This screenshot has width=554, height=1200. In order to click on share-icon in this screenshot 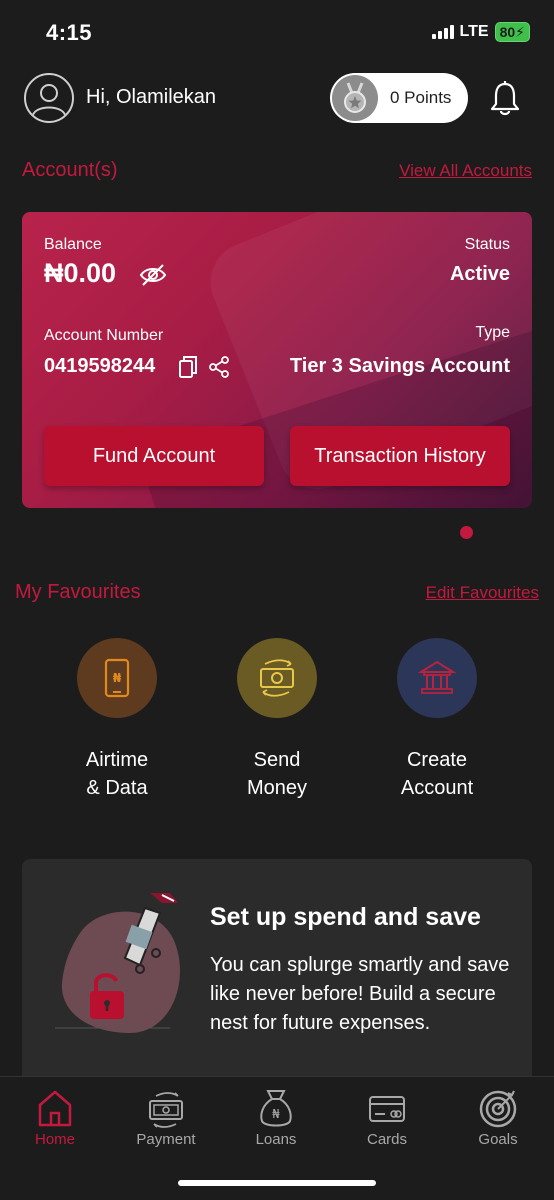, I will do `click(219, 367)`.